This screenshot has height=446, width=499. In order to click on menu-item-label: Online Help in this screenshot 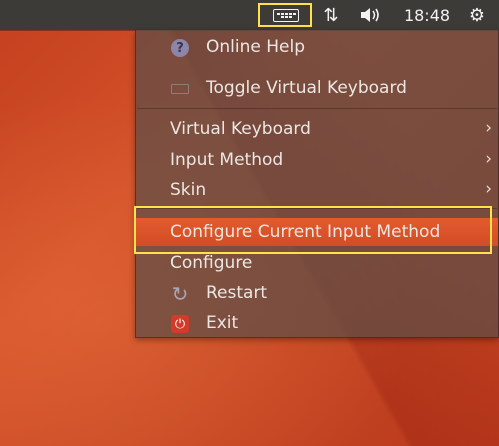, I will do `click(255, 47)`.